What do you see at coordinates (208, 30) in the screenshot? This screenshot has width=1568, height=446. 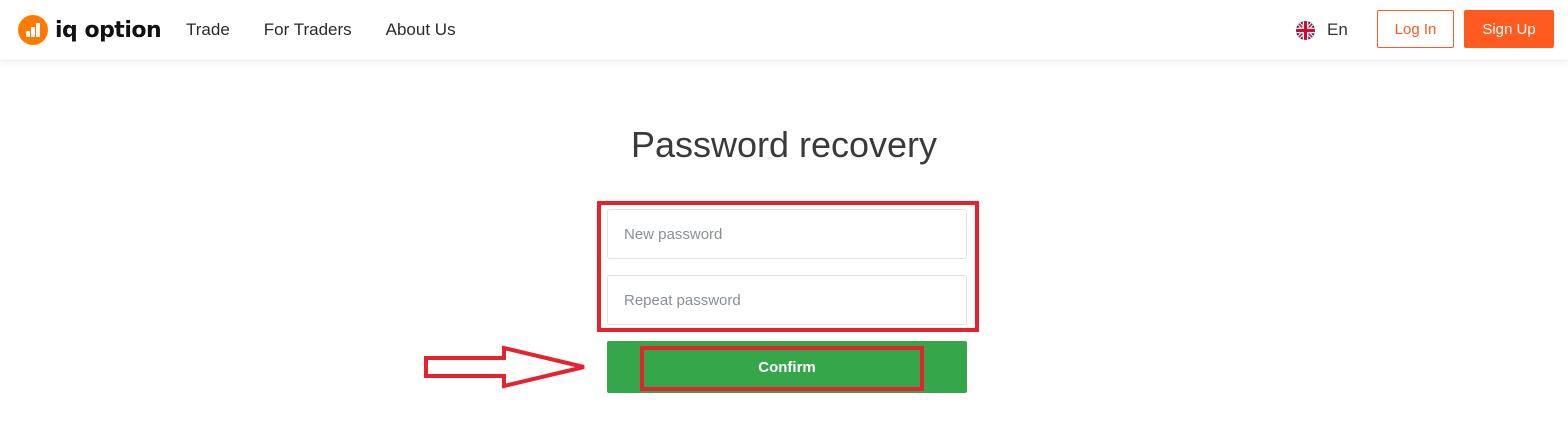 I see `nav-item-trade: Trade` at bounding box center [208, 30].